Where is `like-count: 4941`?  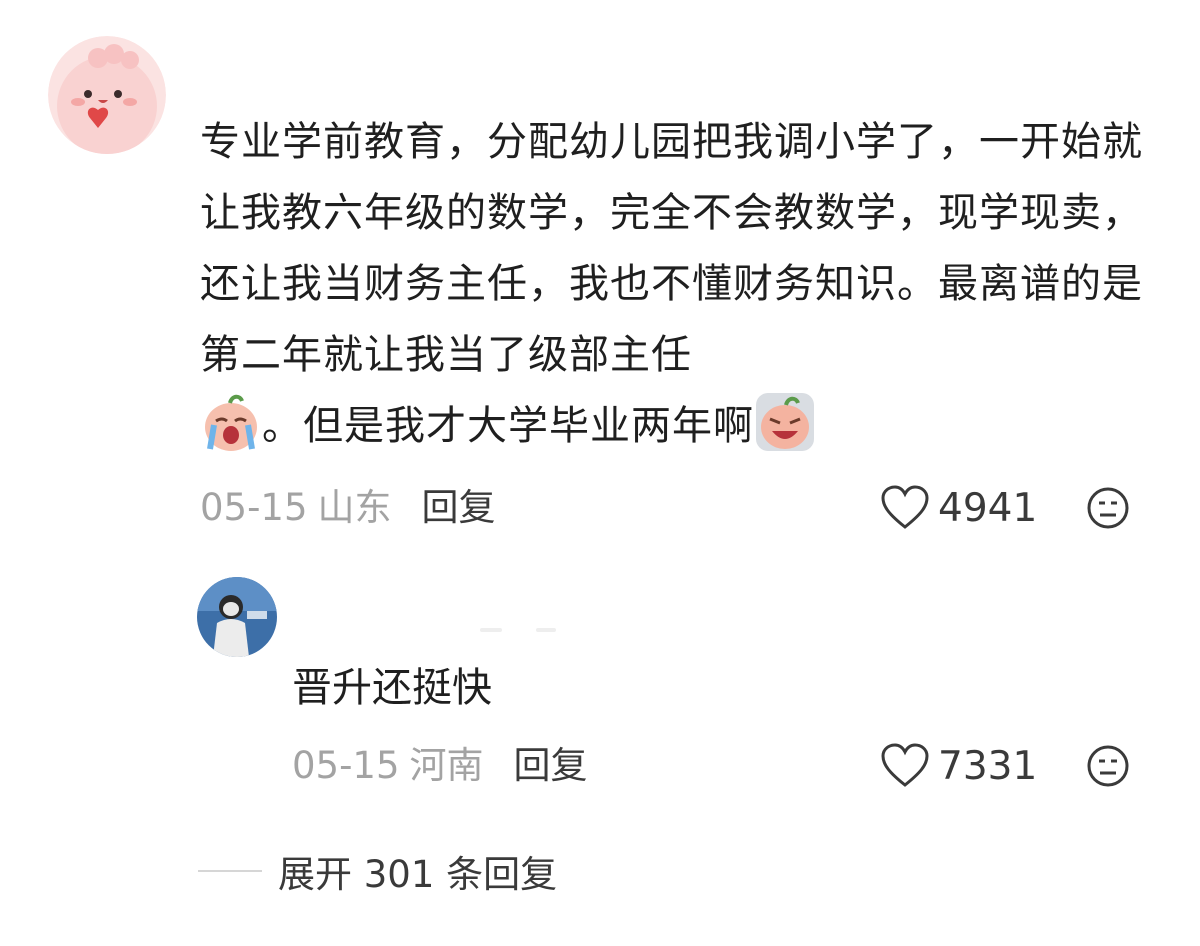 like-count: 4941 is located at coordinates (988, 508).